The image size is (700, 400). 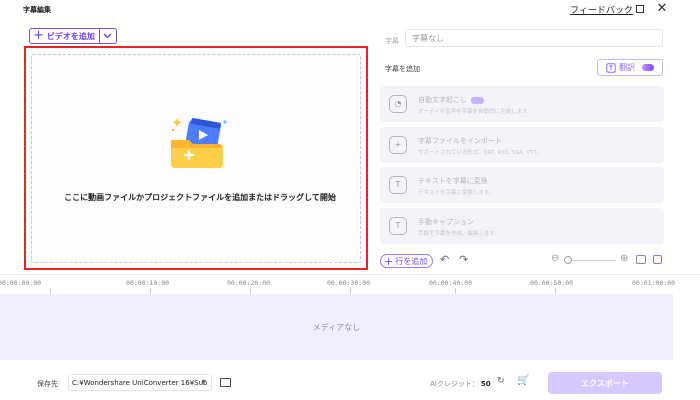 I want to click on translate-icon, so click(x=611, y=67).